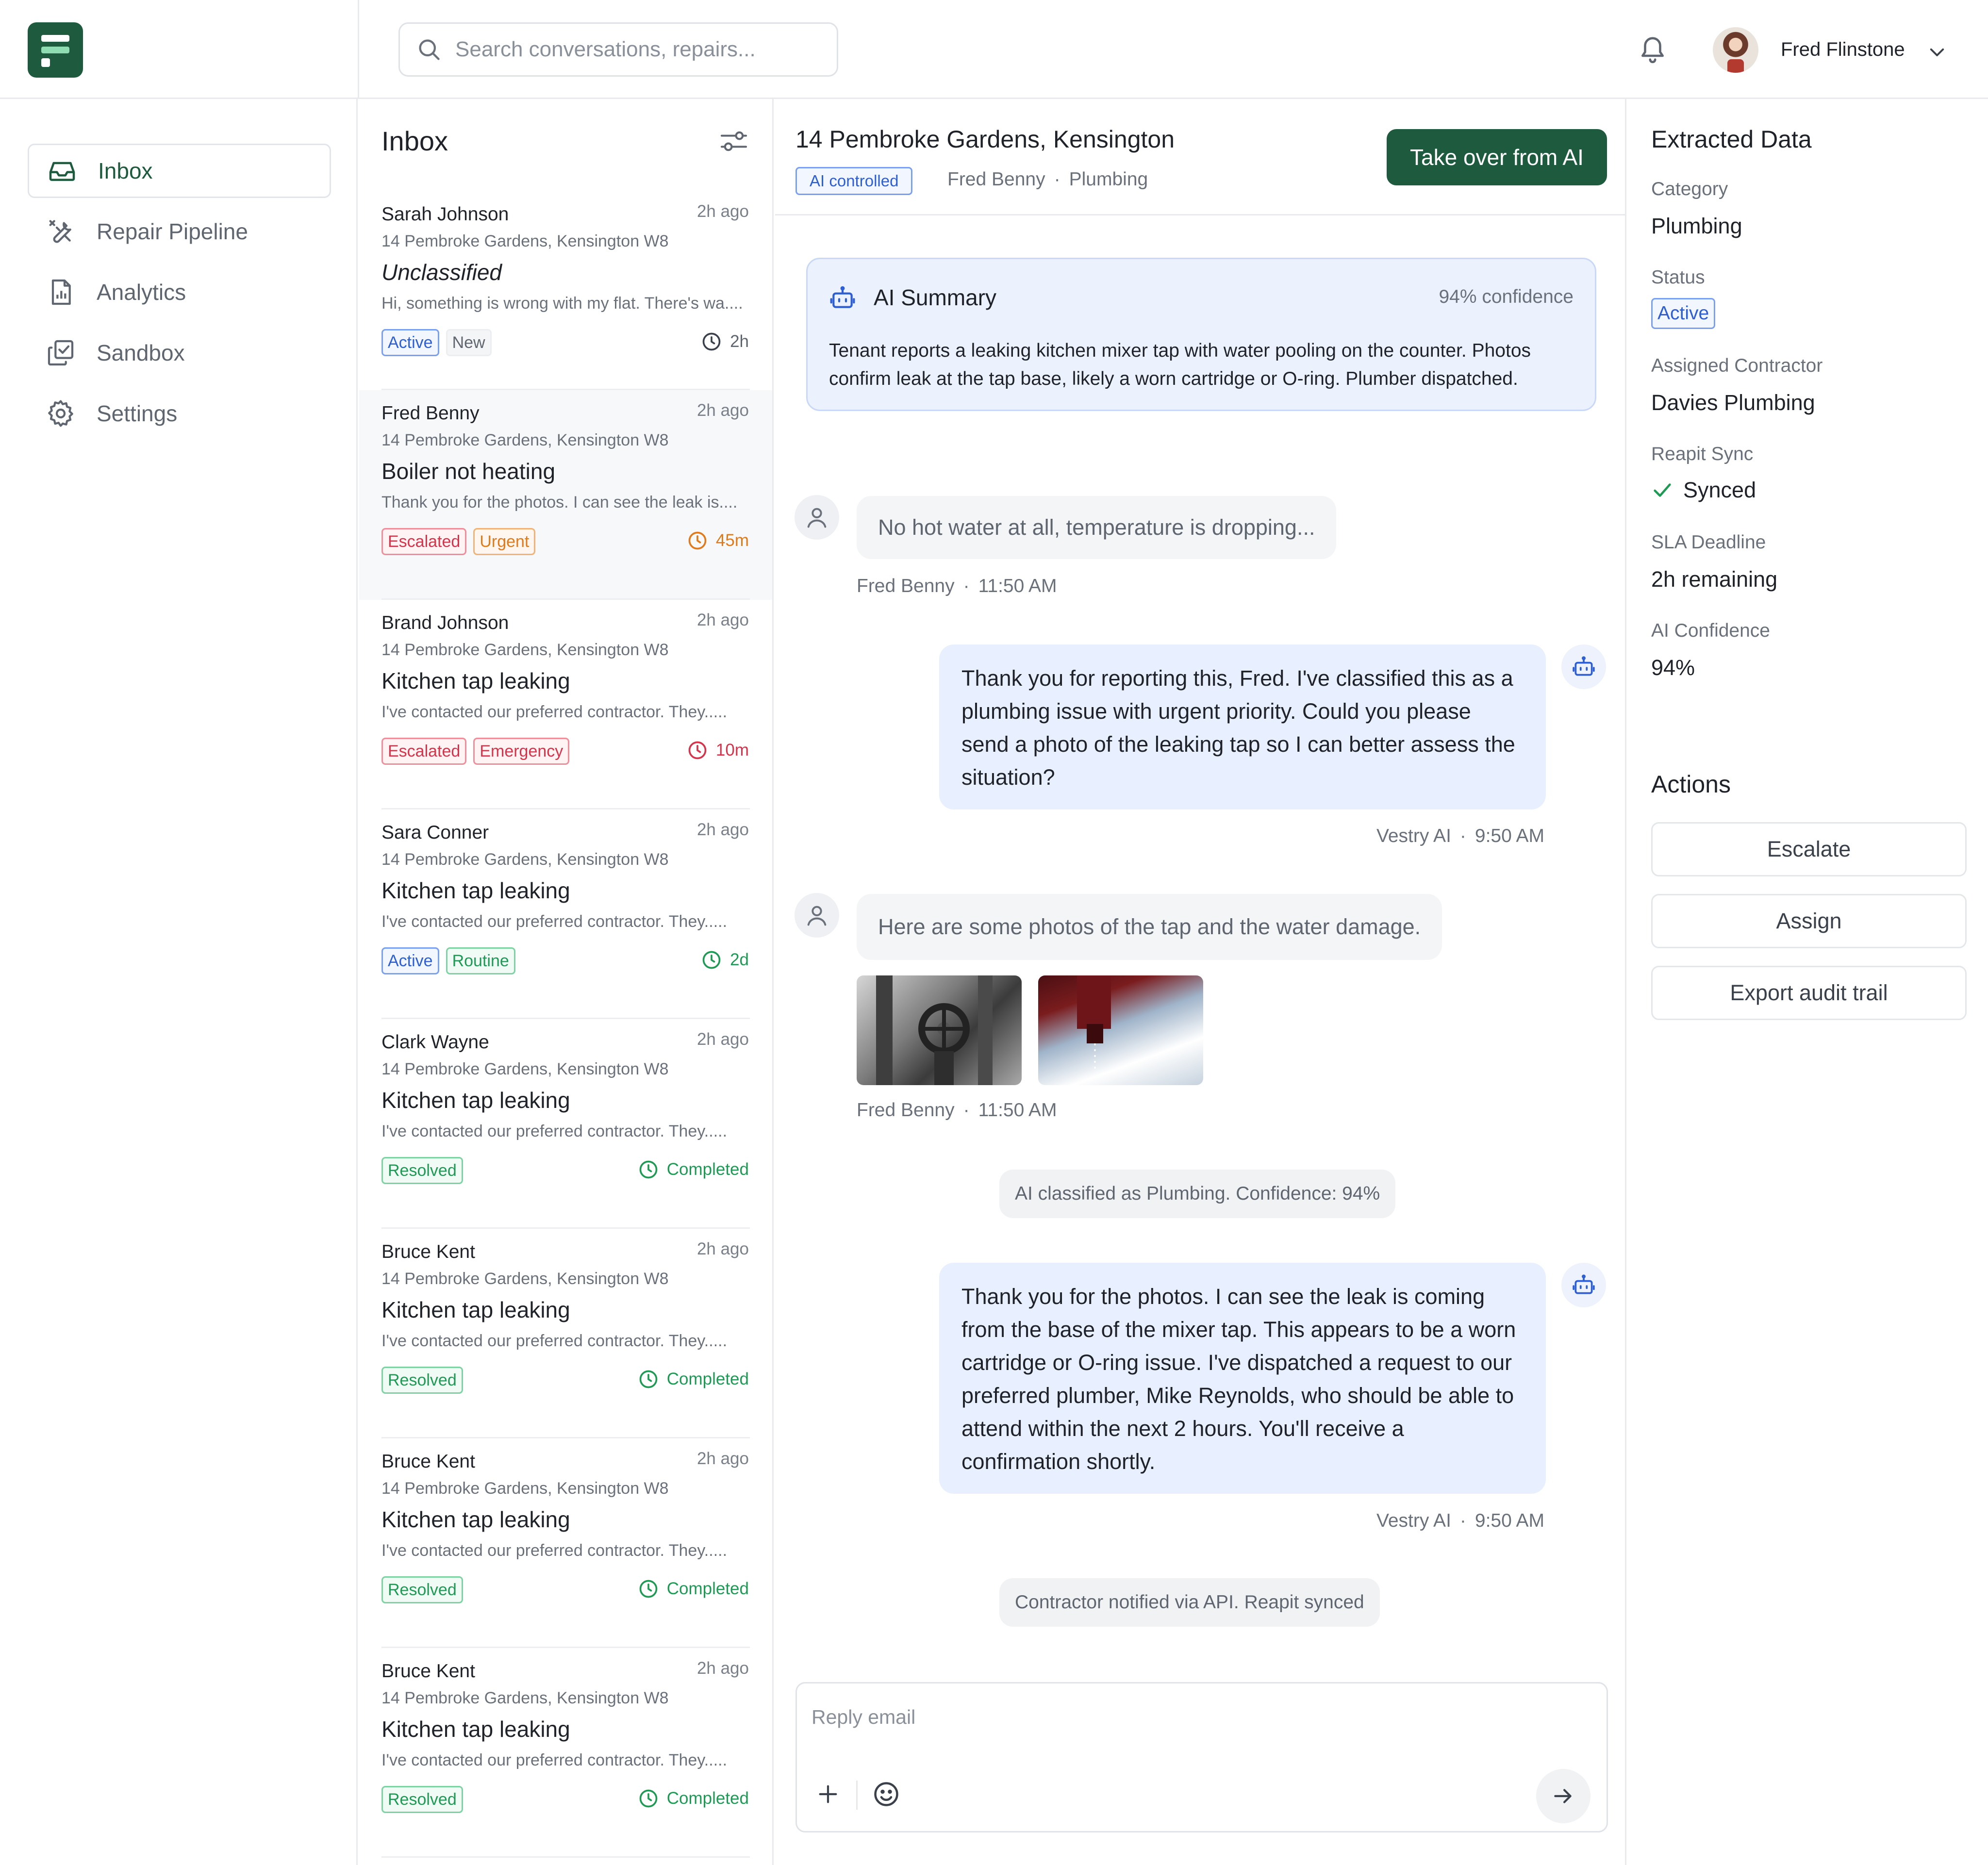  I want to click on ai-controlled-badge: AI controlled, so click(854, 181).